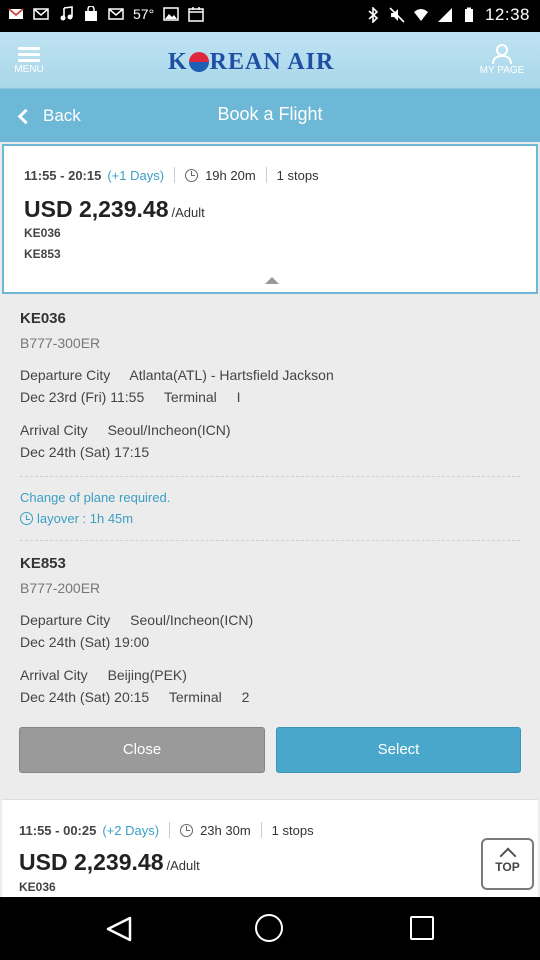  Describe the element at coordinates (16, 13) in the screenshot. I see `gmail-icon` at that location.